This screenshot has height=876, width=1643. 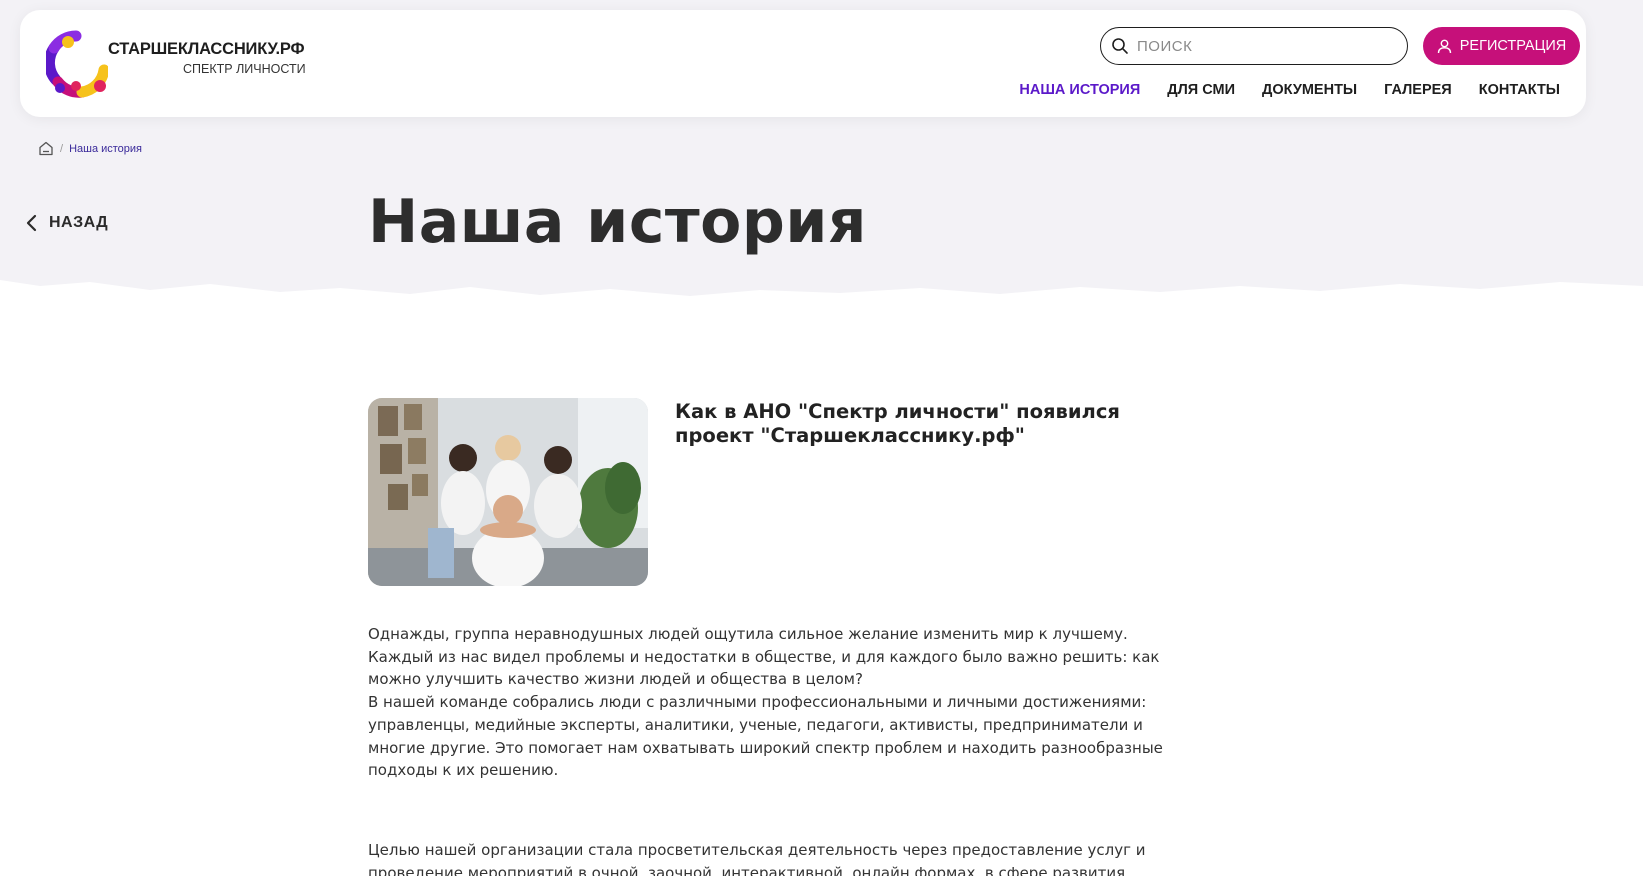 What do you see at coordinates (1079, 90) in the screenshot?
I see `nav-item-history: НАША ИСТОРИЯ` at bounding box center [1079, 90].